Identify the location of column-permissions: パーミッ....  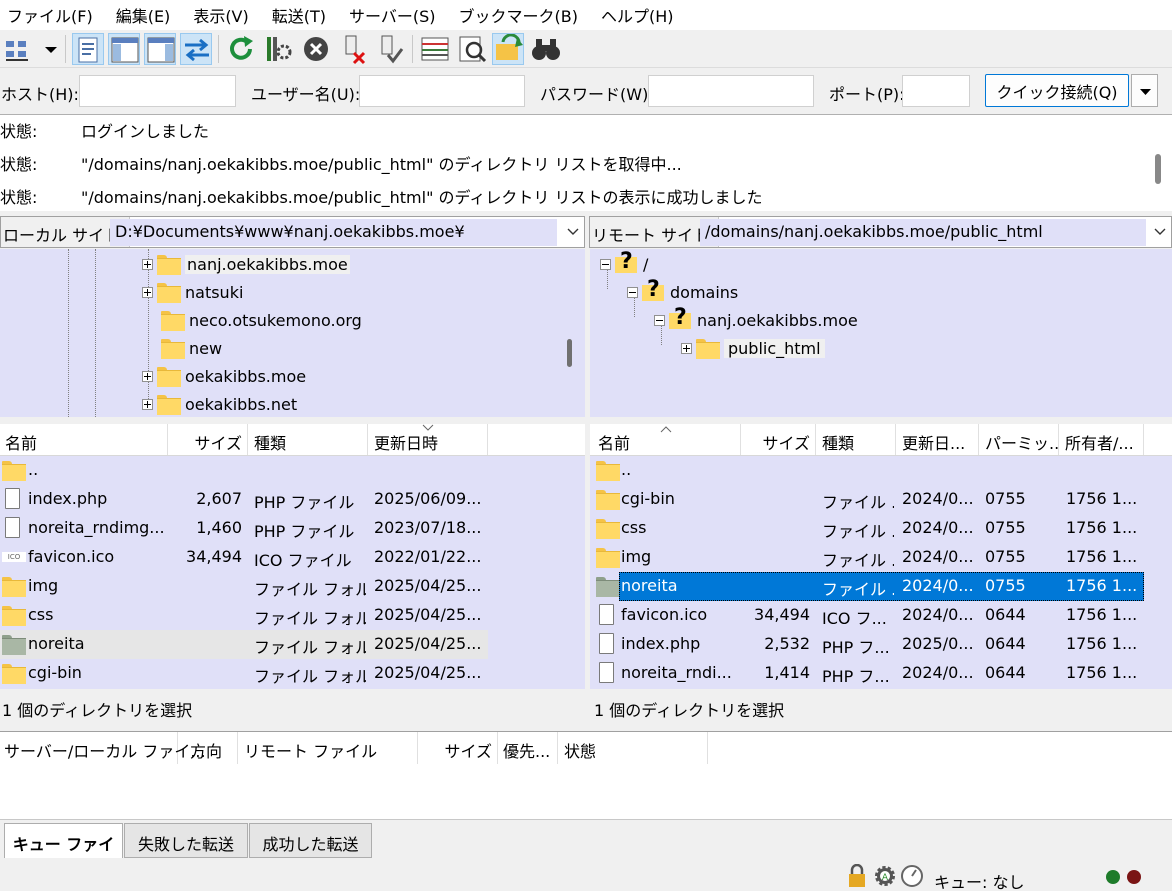
(1019, 439).